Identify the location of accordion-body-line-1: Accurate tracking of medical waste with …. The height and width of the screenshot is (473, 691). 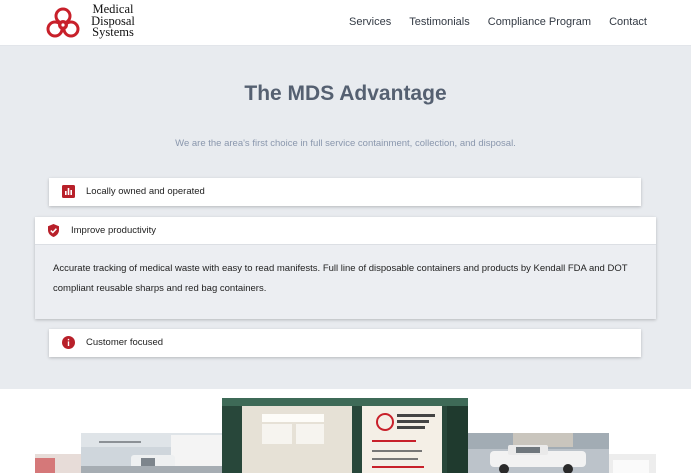
(340, 268).